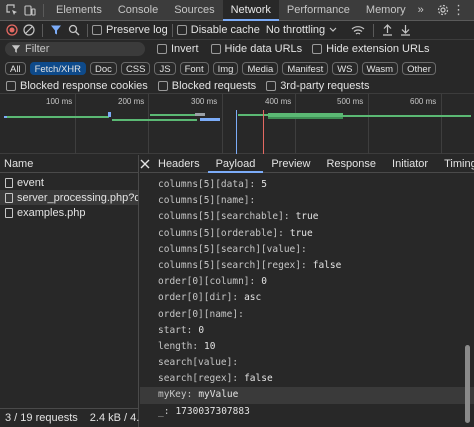  Describe the element at coordinates (11, 85) in the screenshot. I see `blocked-response-cookies-checkbox` at that location.